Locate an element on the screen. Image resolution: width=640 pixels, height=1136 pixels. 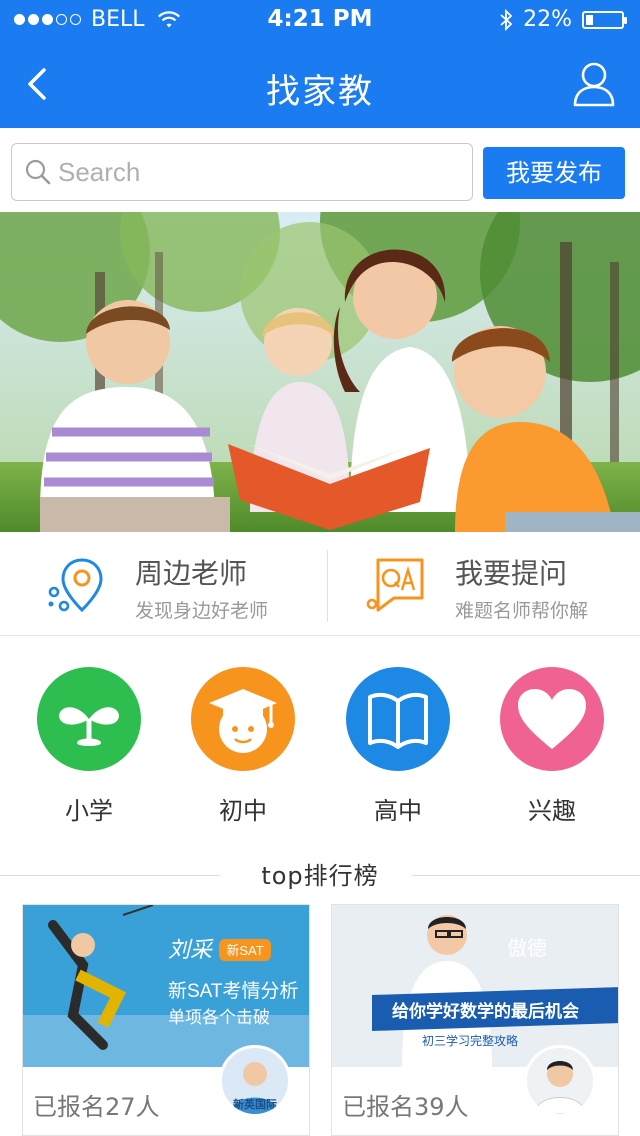
category-label: 小学 is located at coordinates (89, 811).